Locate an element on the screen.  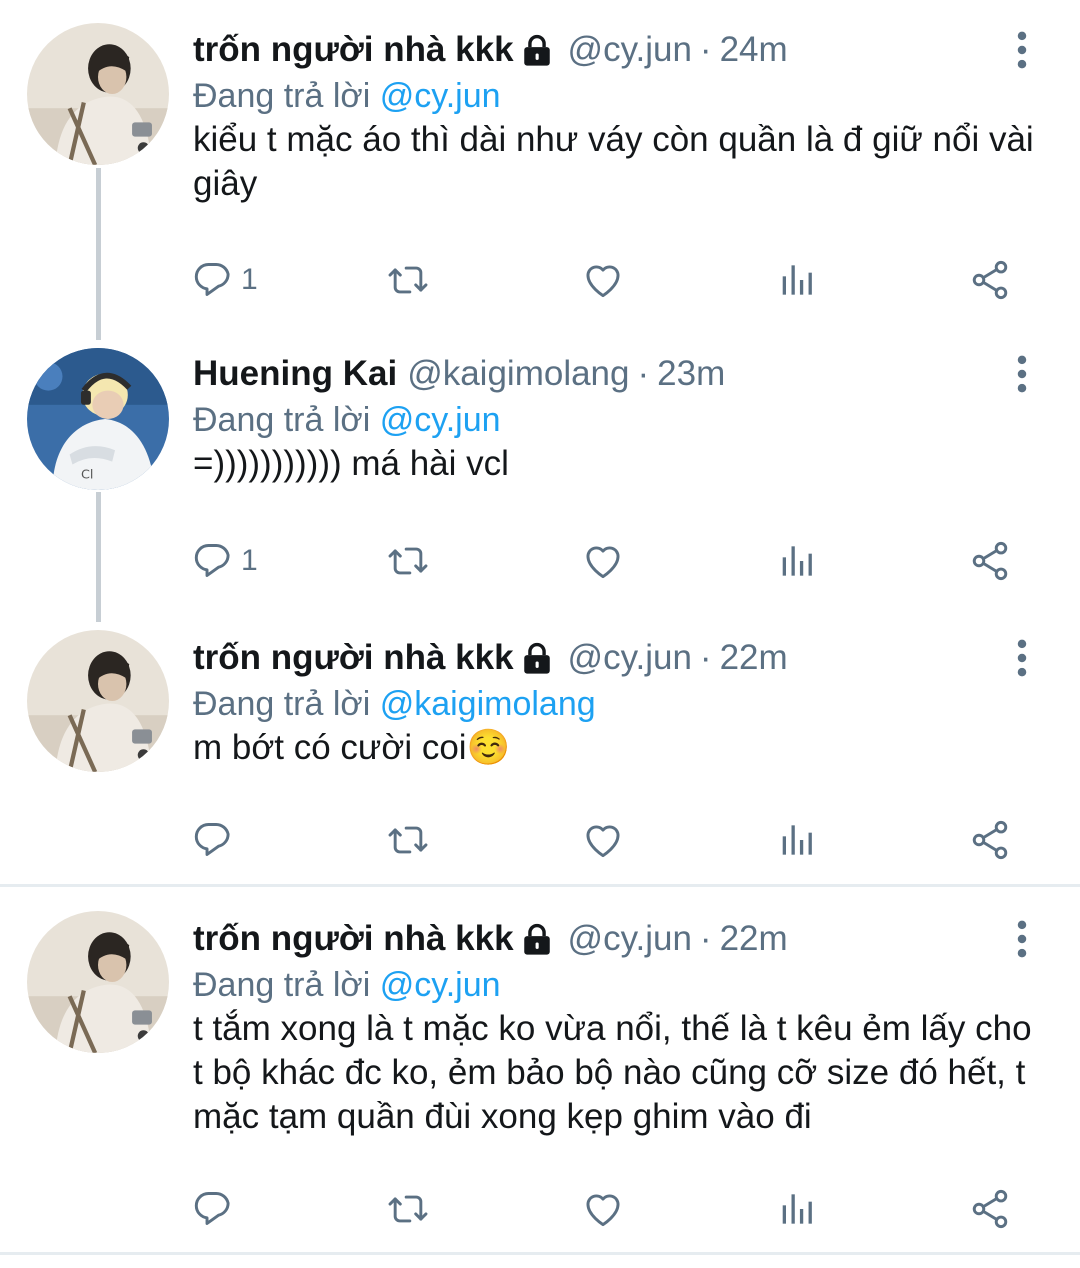
display-name: Huening Kai is located at coordinates (295, 374).